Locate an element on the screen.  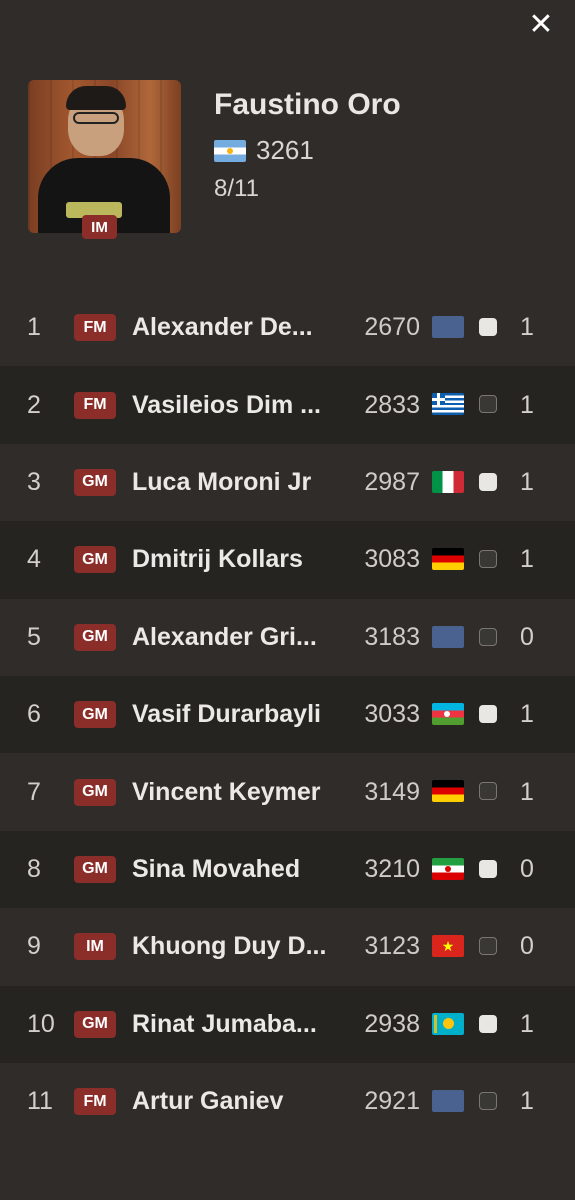
az-flag-icon is located at coordinates (448, 713).